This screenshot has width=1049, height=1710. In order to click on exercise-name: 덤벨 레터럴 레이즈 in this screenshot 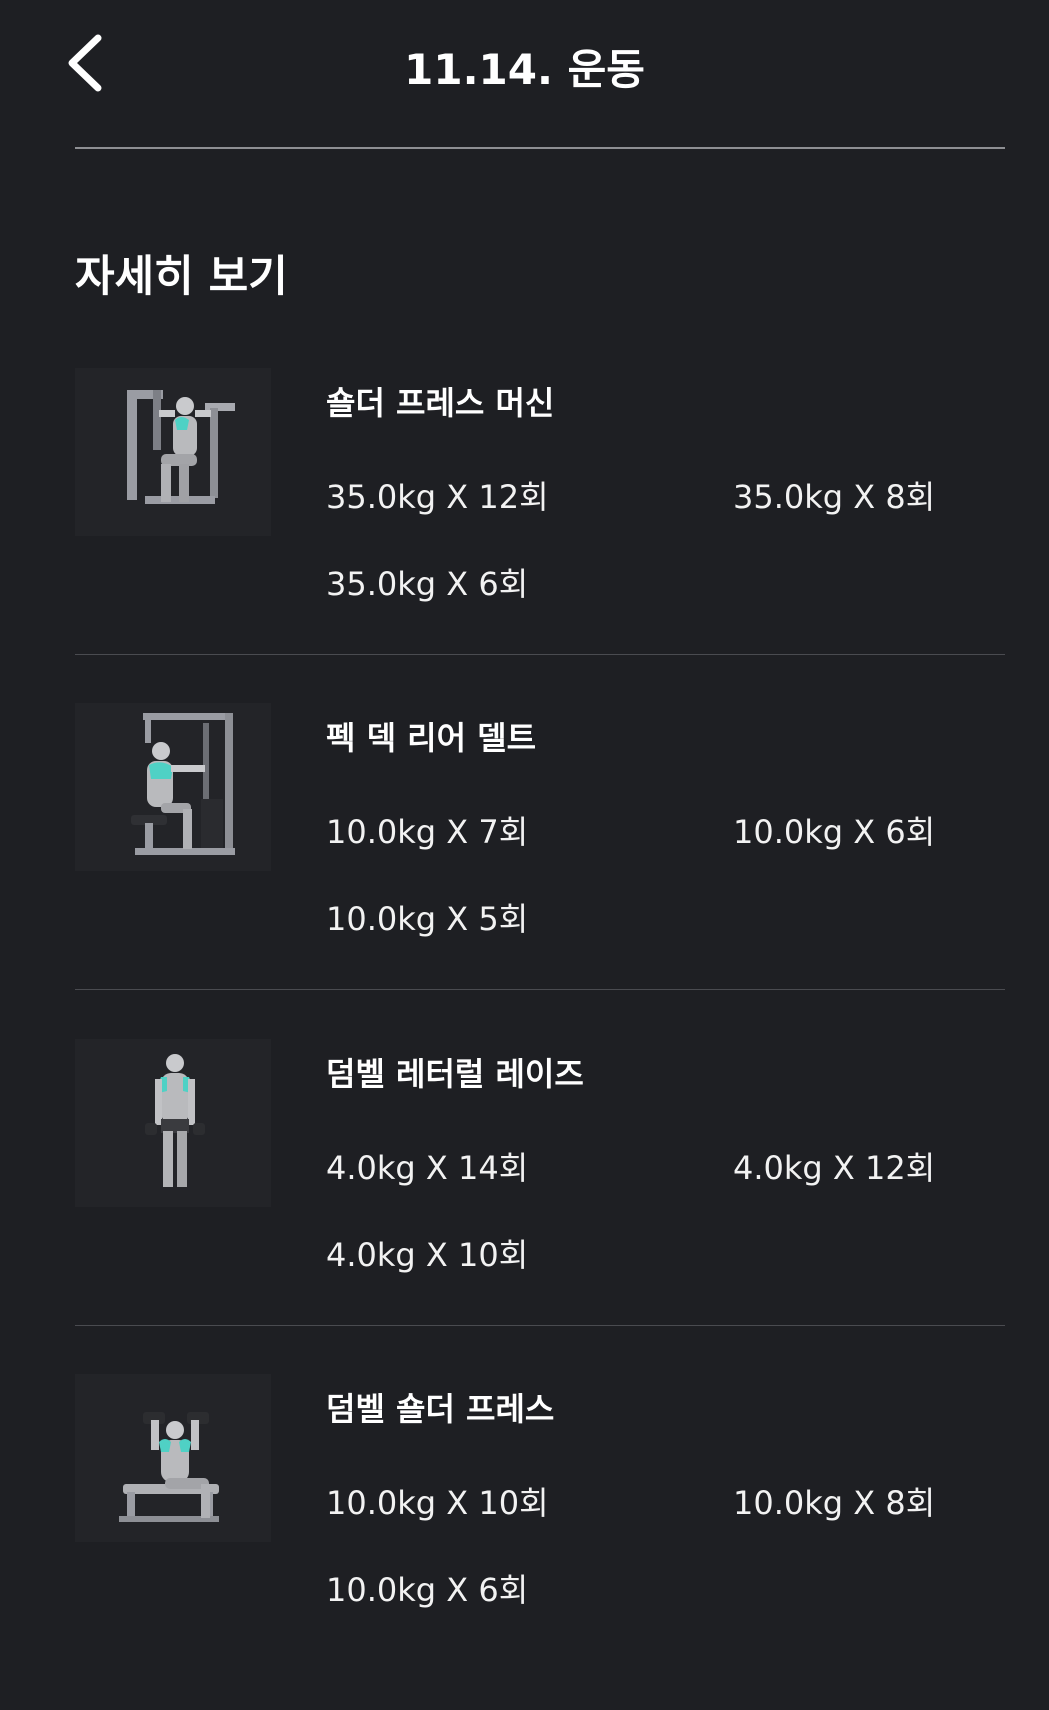, I will do `click(455, 1074)`.